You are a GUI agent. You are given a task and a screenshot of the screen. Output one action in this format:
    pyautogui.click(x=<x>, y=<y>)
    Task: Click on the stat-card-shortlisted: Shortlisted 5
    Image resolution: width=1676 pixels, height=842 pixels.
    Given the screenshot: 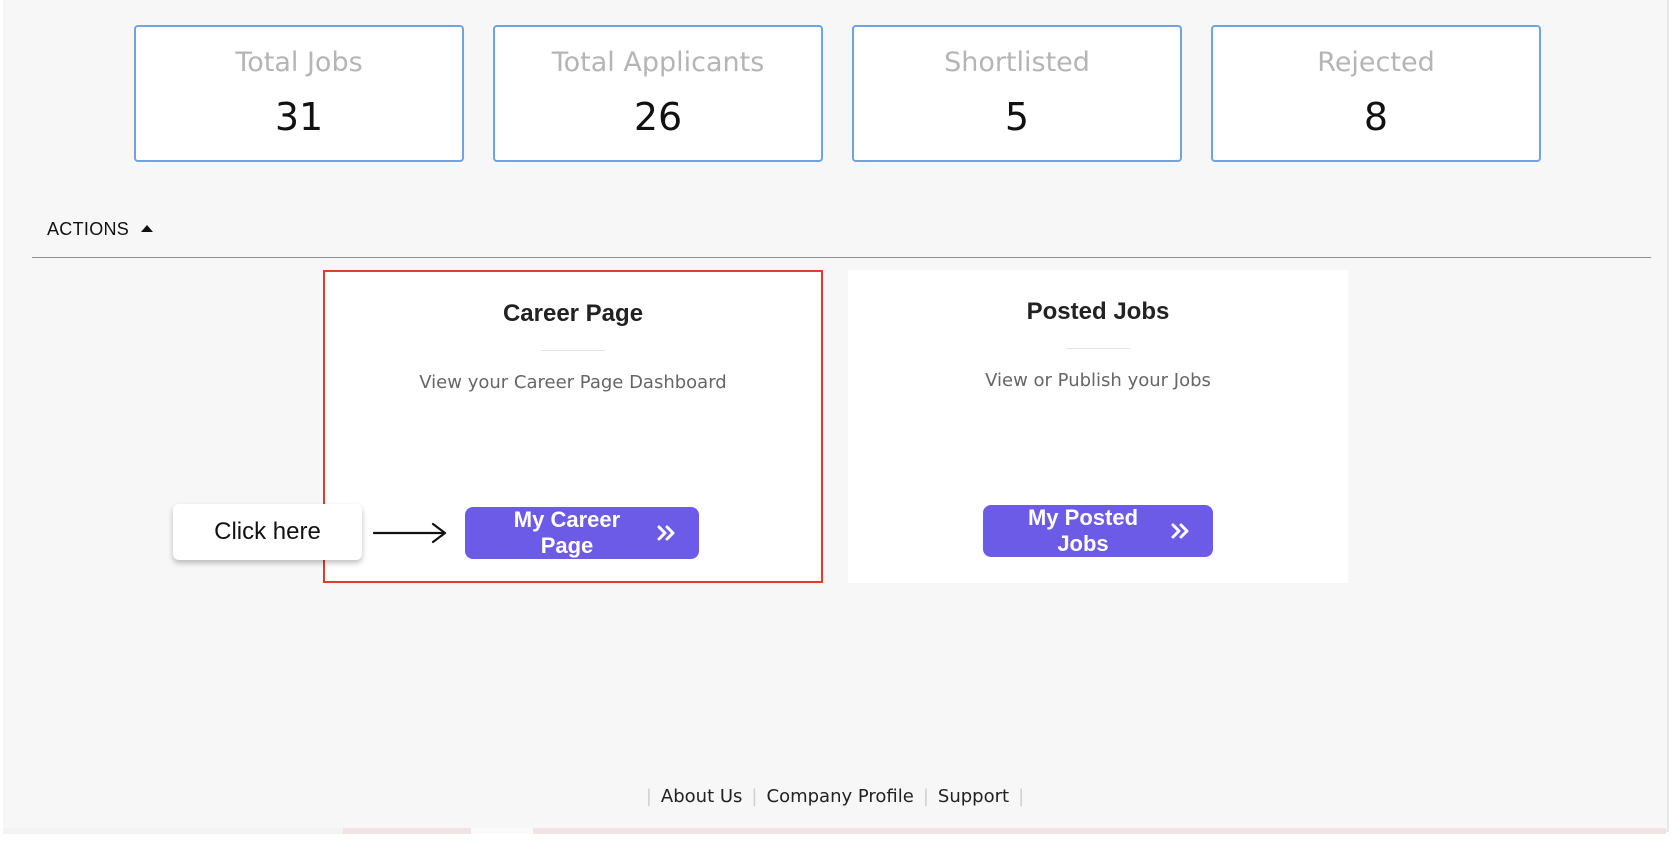 What is the action you would take?
    pyautogui.click(x=1017, y=93)
    